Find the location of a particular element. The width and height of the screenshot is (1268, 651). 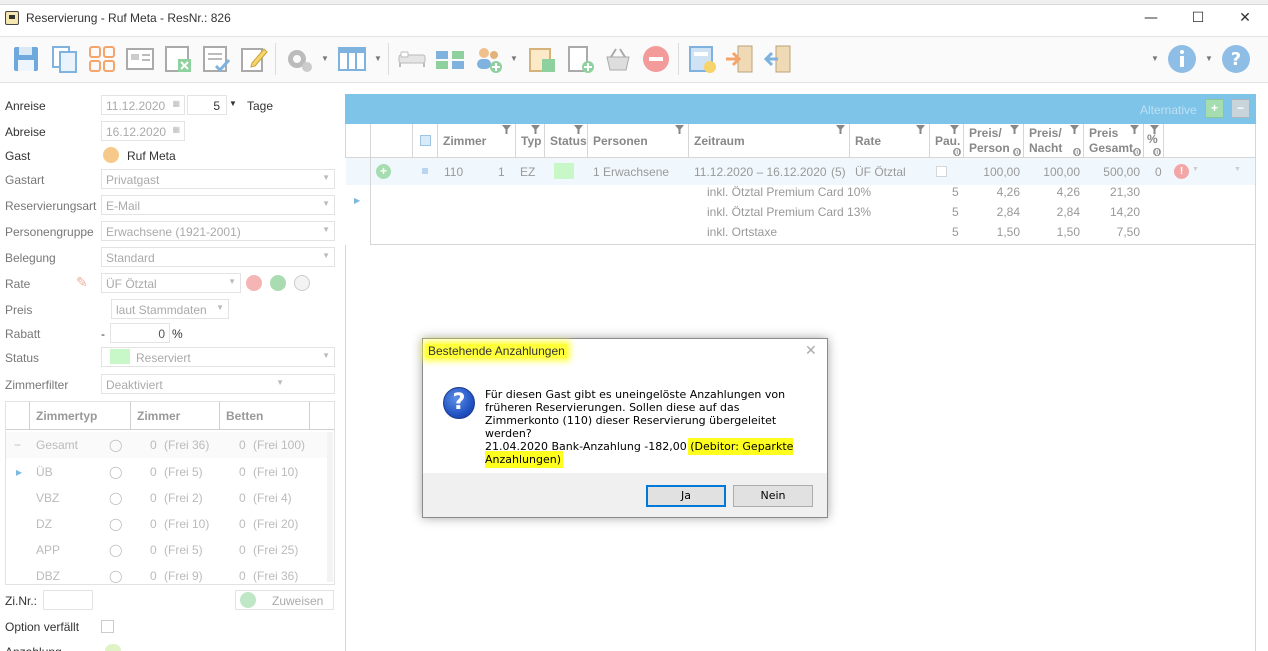

add-alternative-icon: + is located at coordinates (1214, 108).